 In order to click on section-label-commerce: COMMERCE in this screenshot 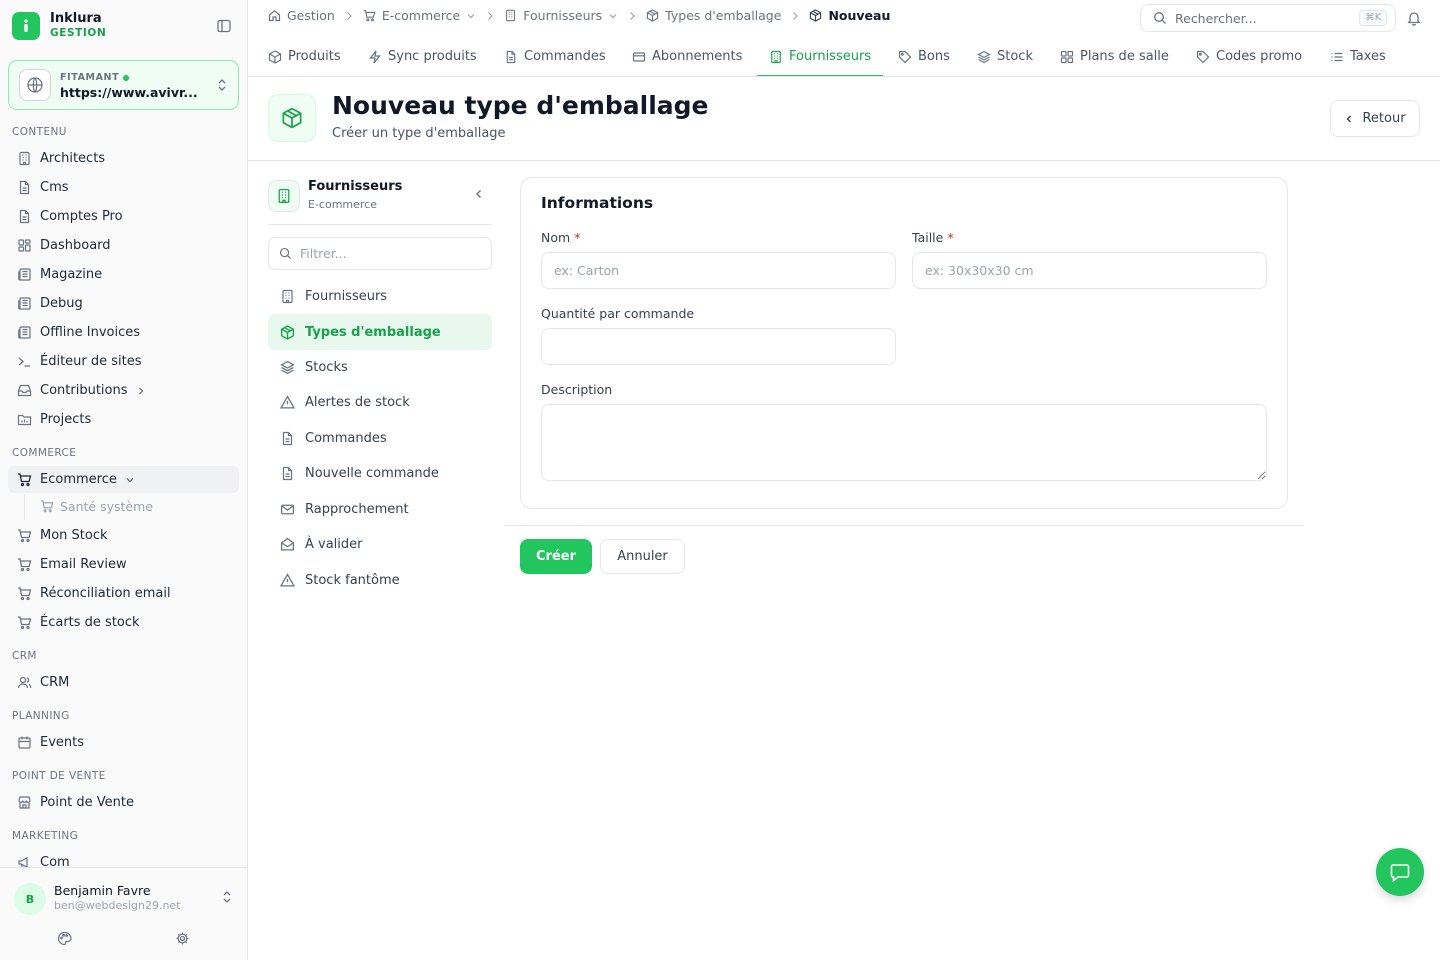, I will do `click(44, 453)`.